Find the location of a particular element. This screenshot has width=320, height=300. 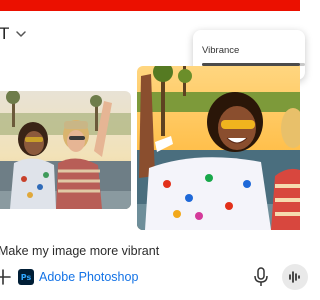

top-accent-bar is located at coordinates (150, 5).